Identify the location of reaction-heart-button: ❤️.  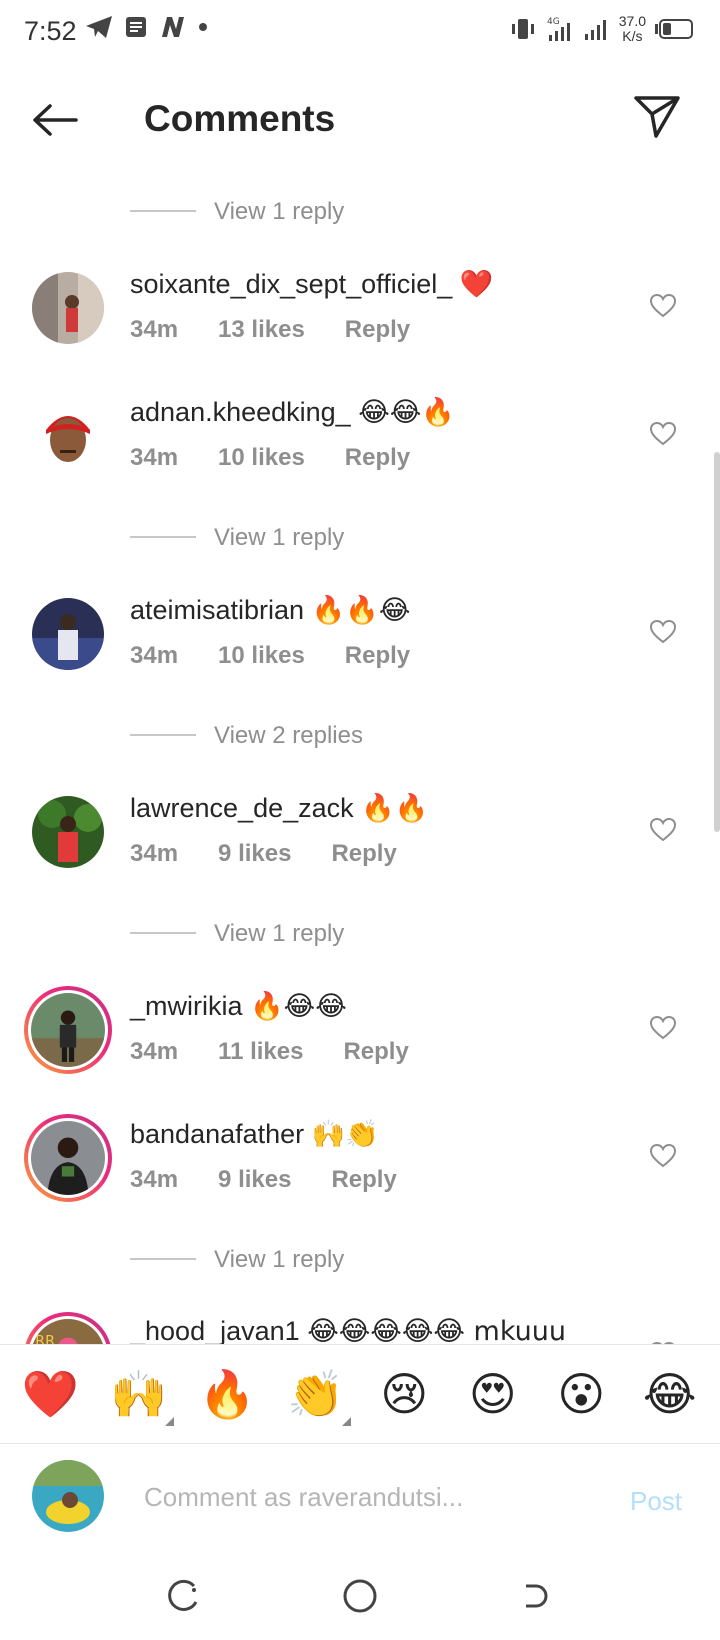
(50, 1394).